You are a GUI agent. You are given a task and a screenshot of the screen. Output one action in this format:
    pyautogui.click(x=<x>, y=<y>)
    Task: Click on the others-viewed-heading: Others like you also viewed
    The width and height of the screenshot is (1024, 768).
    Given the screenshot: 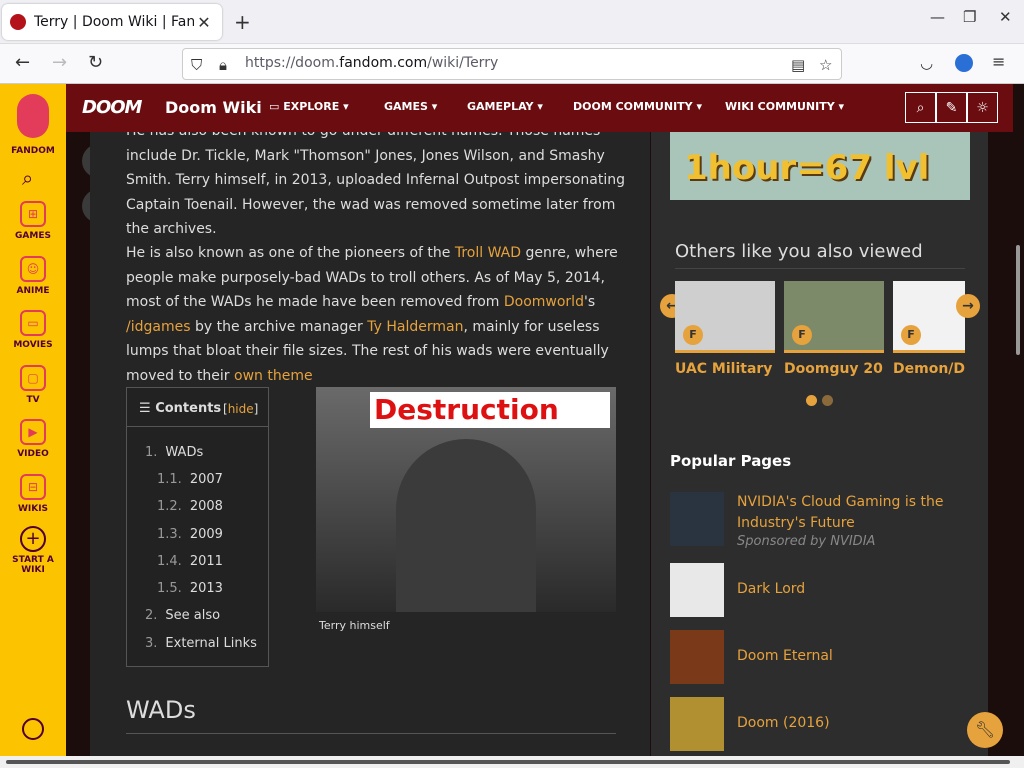 What is the action you would take?
    pyautogui.click(x=799, y=251)
    